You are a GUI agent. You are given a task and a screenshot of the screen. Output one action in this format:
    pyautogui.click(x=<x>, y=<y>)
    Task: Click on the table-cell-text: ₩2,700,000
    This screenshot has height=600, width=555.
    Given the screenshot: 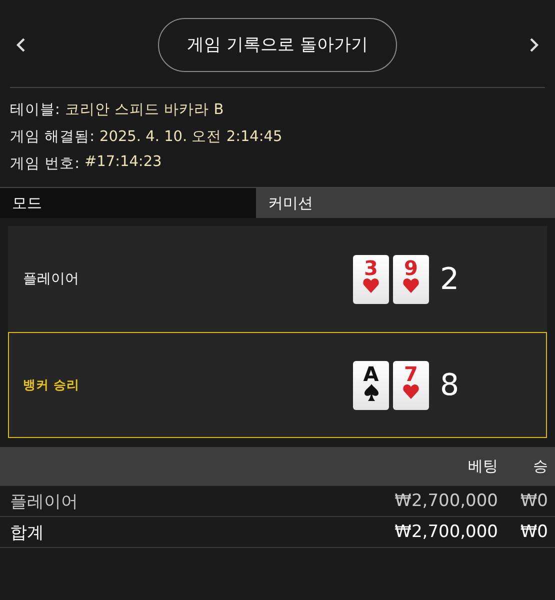 What is the action you would take?
    pyautogui.click(x=446, y=501)
    